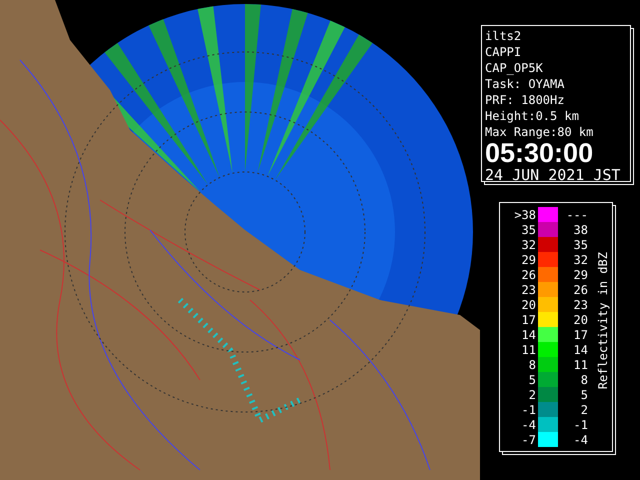 The height and width of the screenshot is (480, 640). Describe the element at coordinates (580, 275) in the screenshot. I see `legend-high-value: 29` at that location.